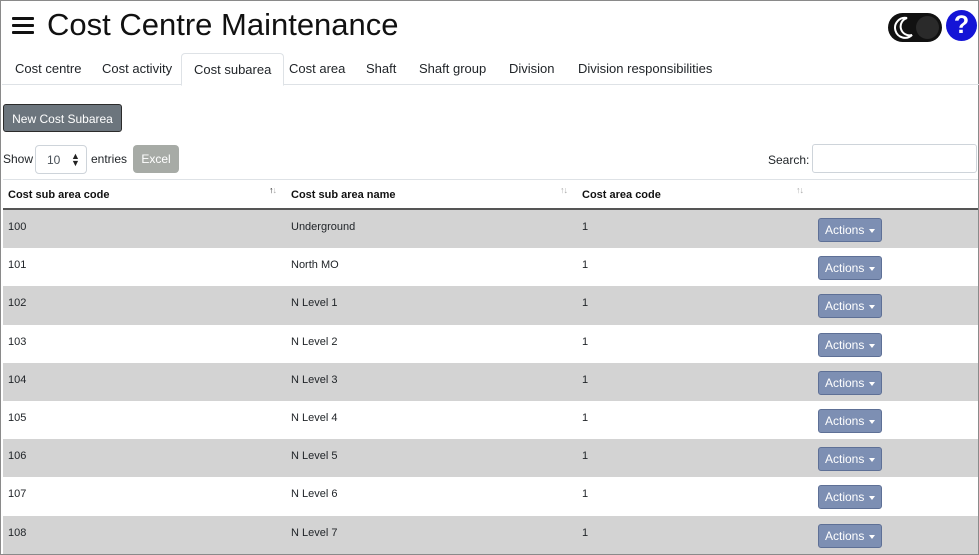  I want to click on tab-shaft: Shaft, so click(381, 69).